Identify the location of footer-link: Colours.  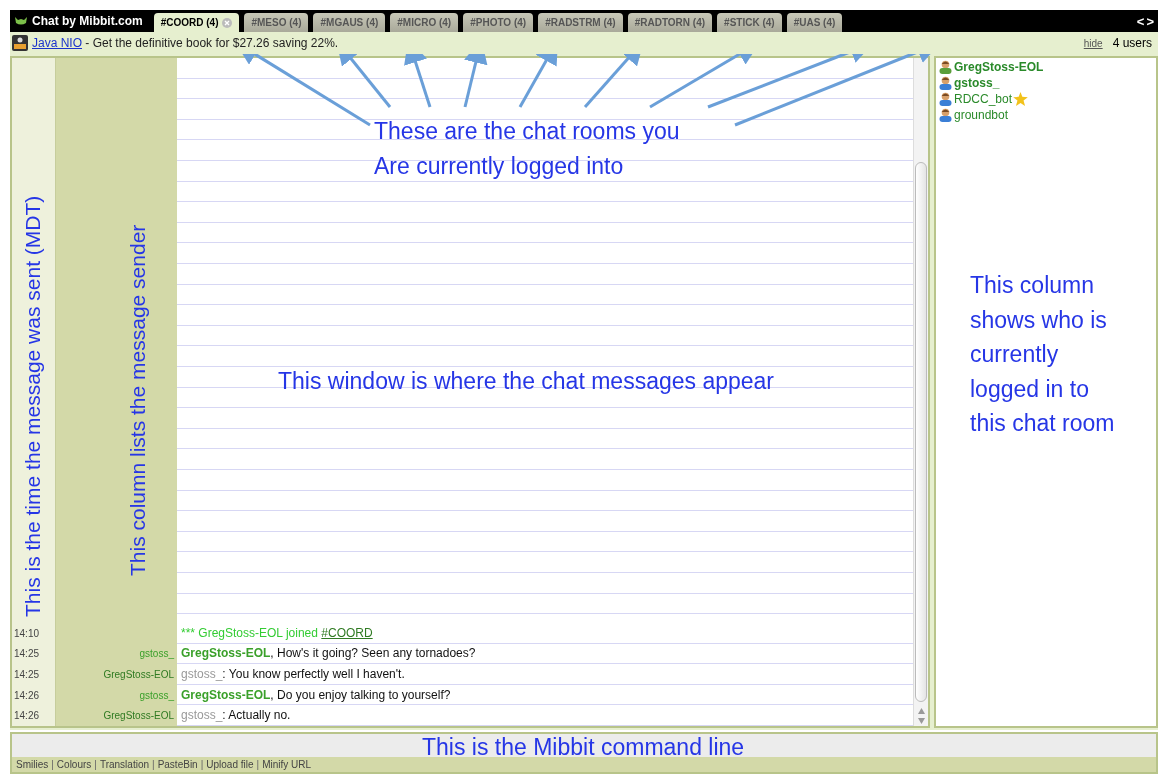
(74, 764).